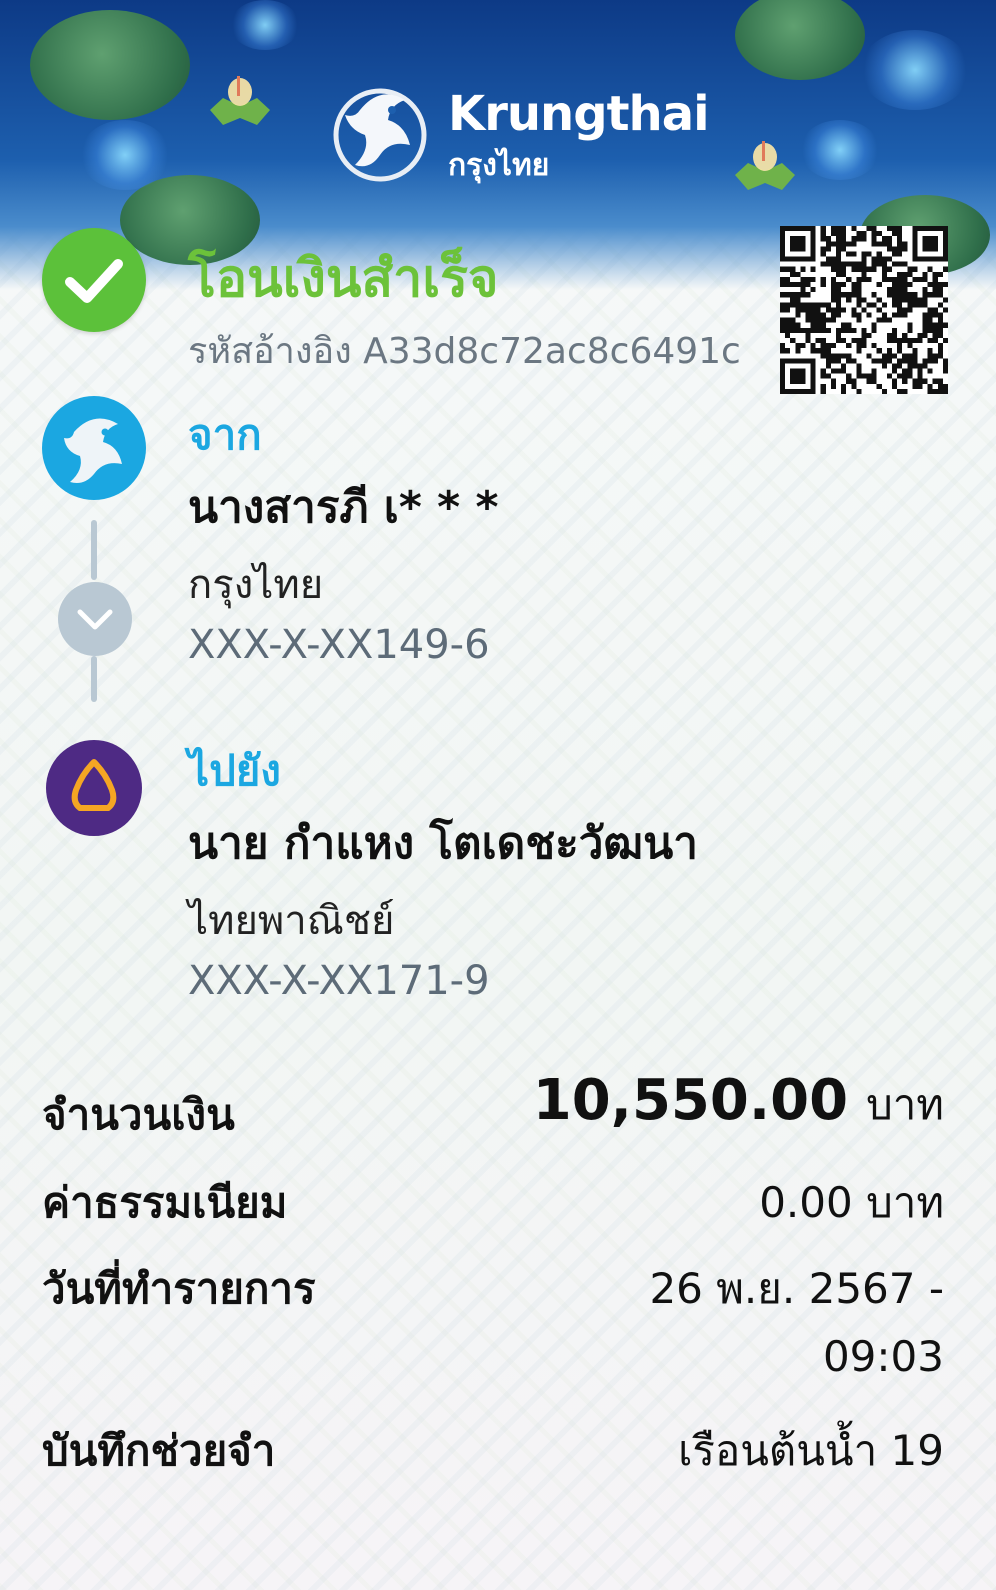 Image resolution: width=996 pixels, height=1590 pixels. I want to click on garuda-bird-icon, so click(93, 450).